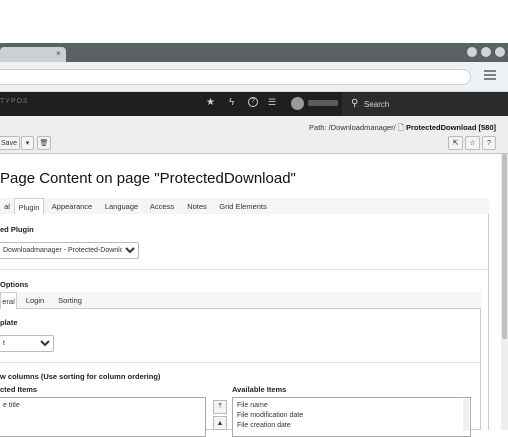 This screenshot has width=508, height=437. What do you see at coordinates (9, 322) in the screenshot?
I see `template-label: plate` at bounding box center [9, 322].